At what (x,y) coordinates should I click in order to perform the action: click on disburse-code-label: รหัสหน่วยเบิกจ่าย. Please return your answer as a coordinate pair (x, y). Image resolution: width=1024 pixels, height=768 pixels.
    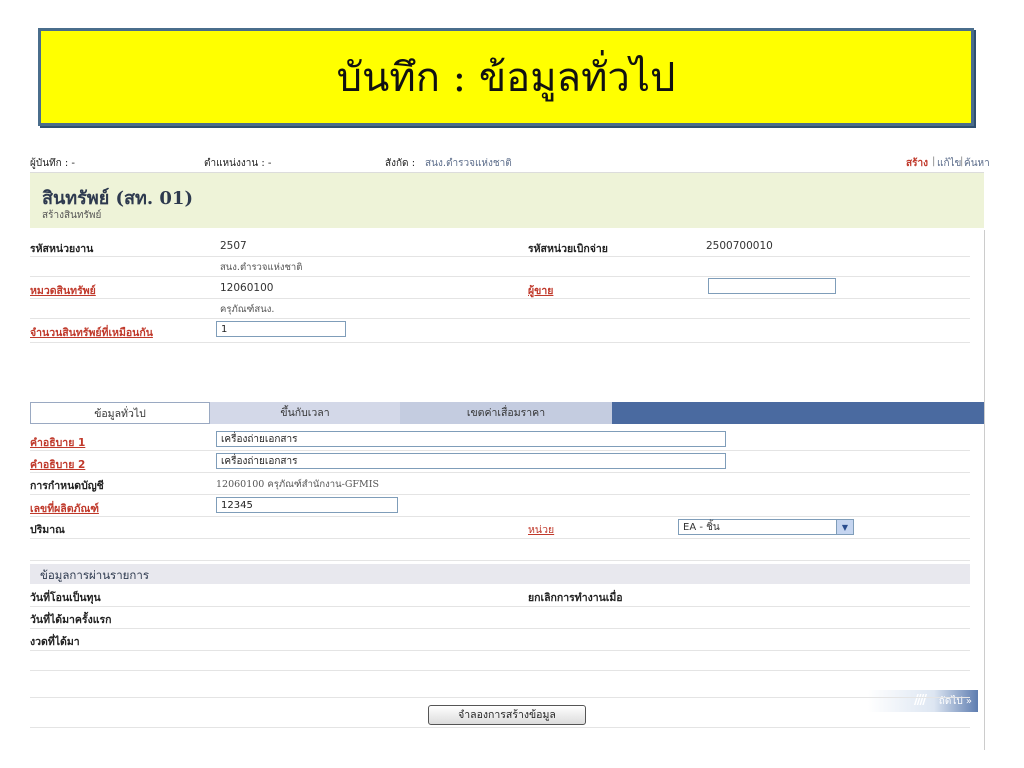
    Looking at the image, I should click on (568, 249).